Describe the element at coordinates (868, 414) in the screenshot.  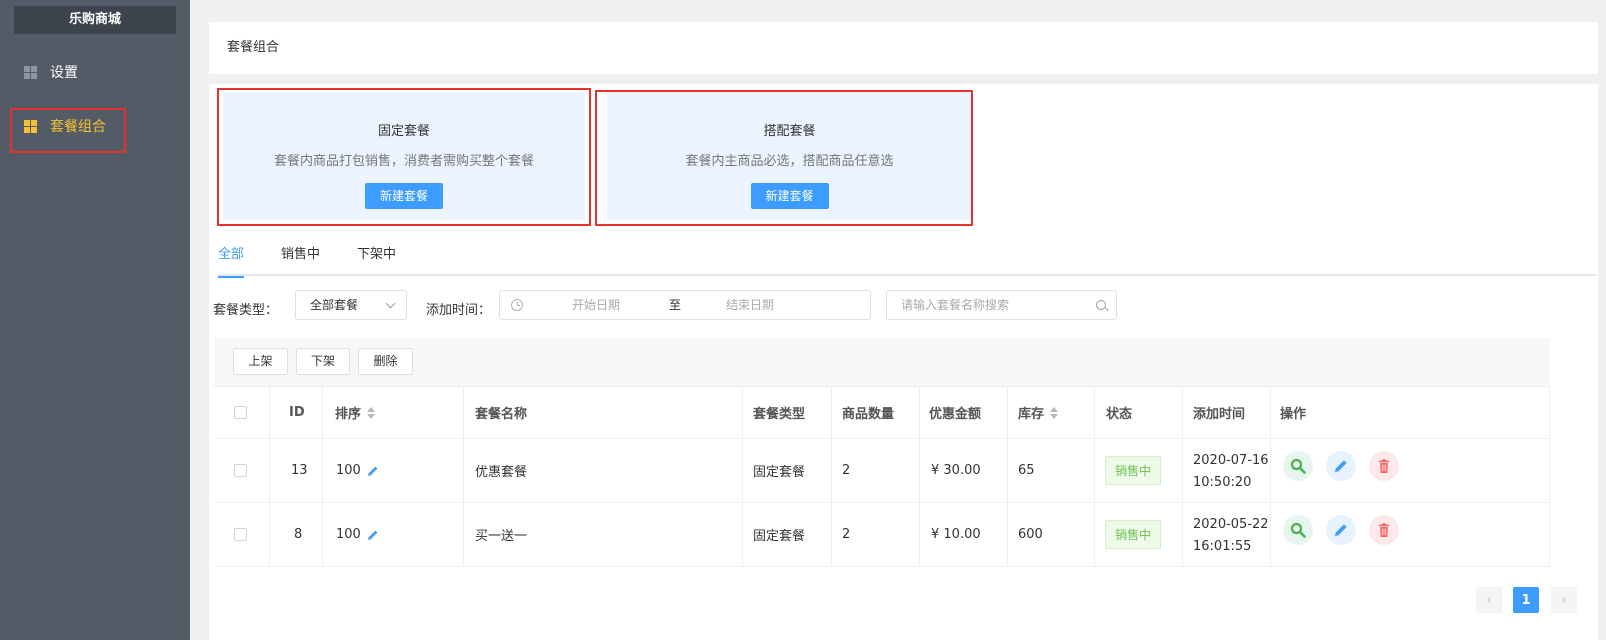
I see `column-header-count: 商品数量` at that location.